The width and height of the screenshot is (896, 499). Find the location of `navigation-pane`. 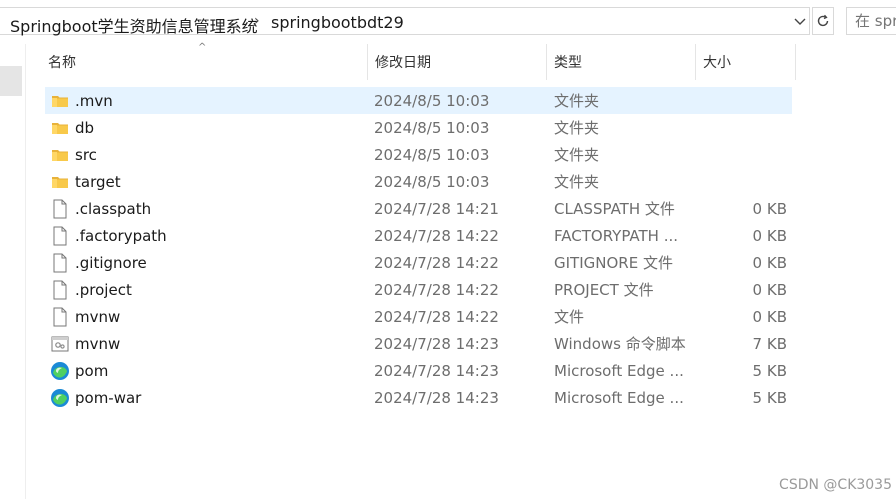

navigation-pane is located at coordinates (13, 271).